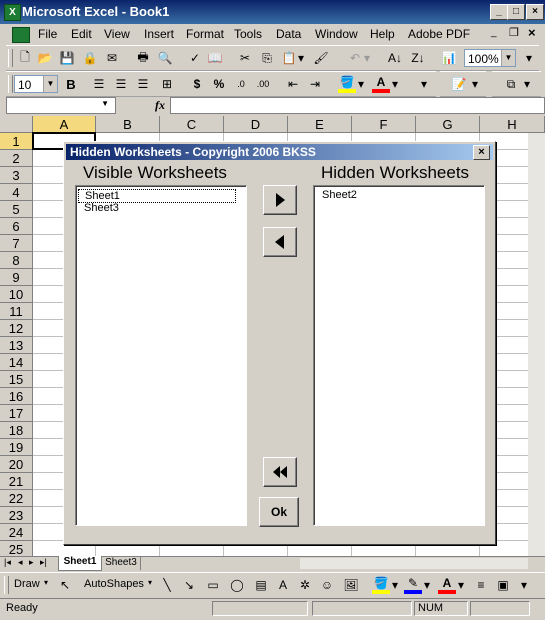  Describe the element at coordinates (114, 584) in the screenshot. I see `autoshapes-menu: AutoShapes` at that location.